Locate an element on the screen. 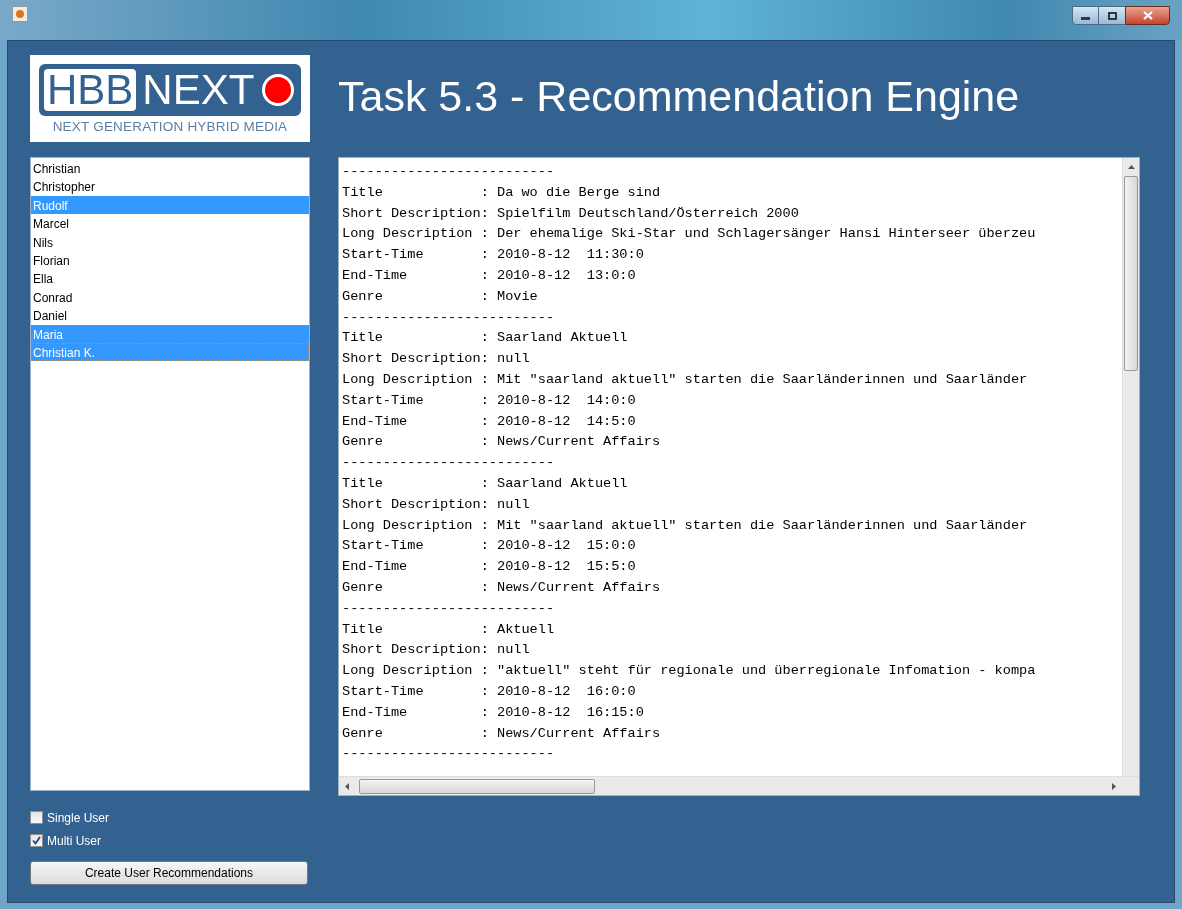 This screenshot has height=909, width=1182. output-line: Genre : Movie is located at coordinates (440, 296).